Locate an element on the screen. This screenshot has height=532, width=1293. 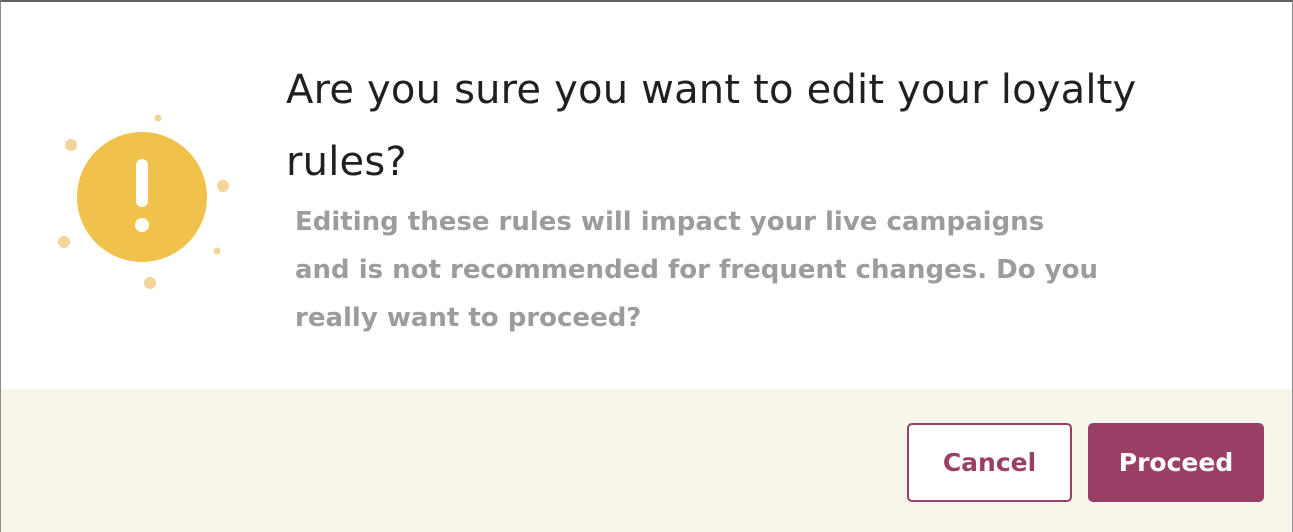
exclamation-bar is located at coordinates (142, 183).